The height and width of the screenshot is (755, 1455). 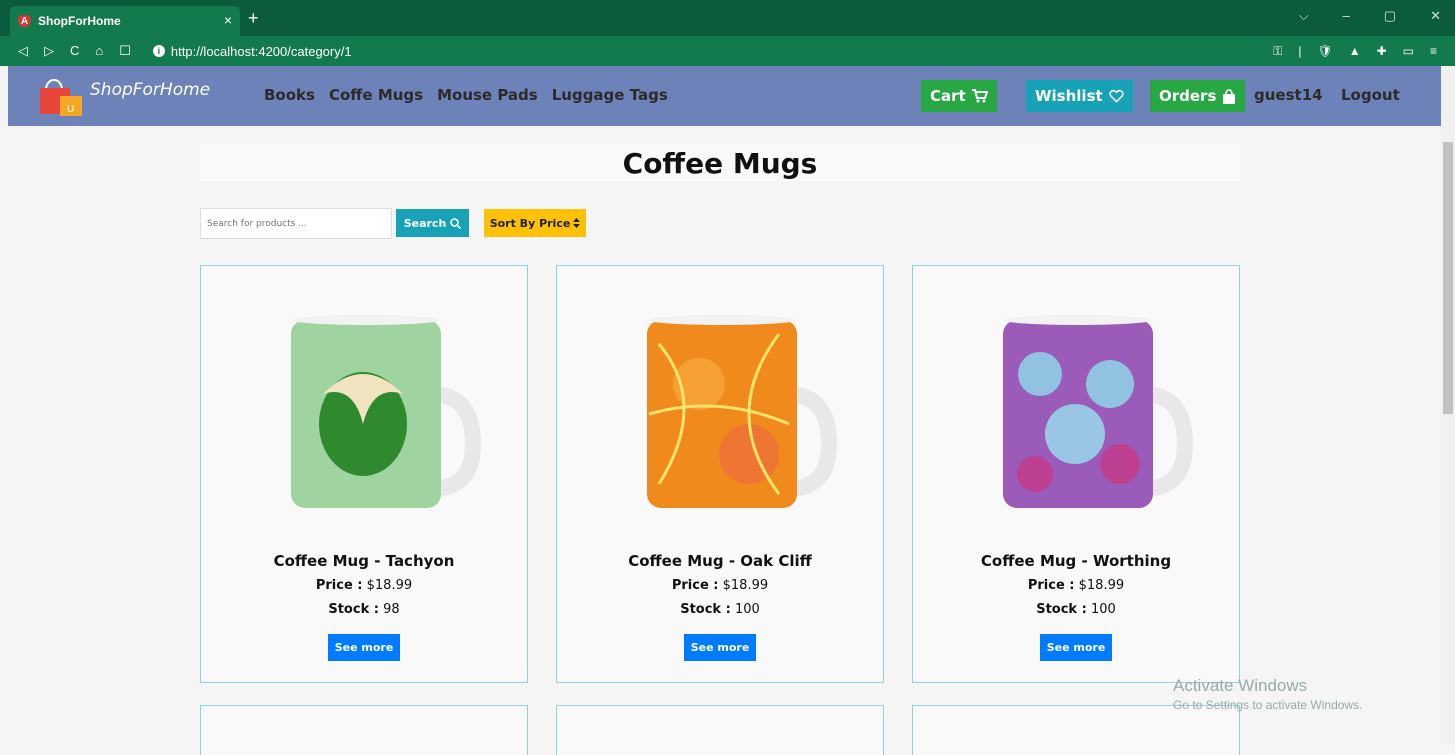 I want to click on tab-title: ShopForHome, so click(x=79, y=21).